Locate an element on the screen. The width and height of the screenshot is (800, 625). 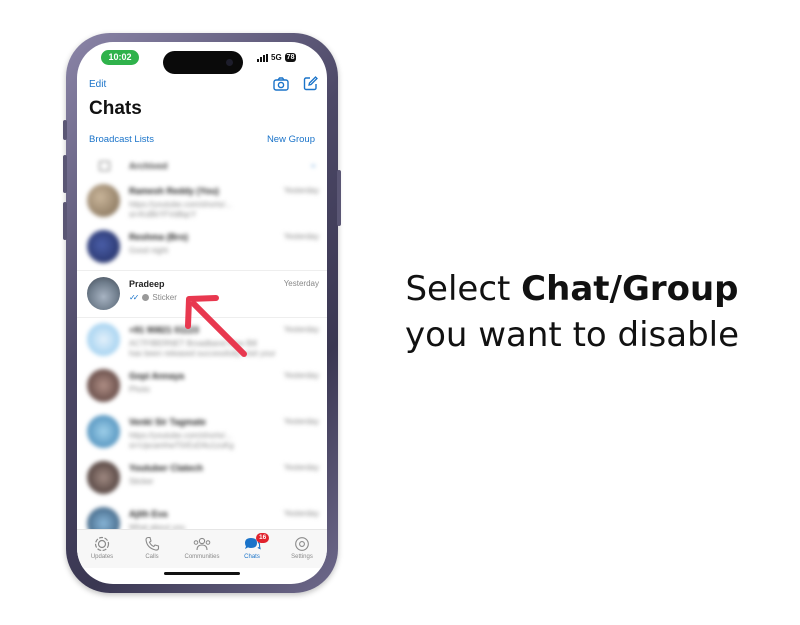
caption-bold-text: Chat/Group is located at coordinates (630, 289).